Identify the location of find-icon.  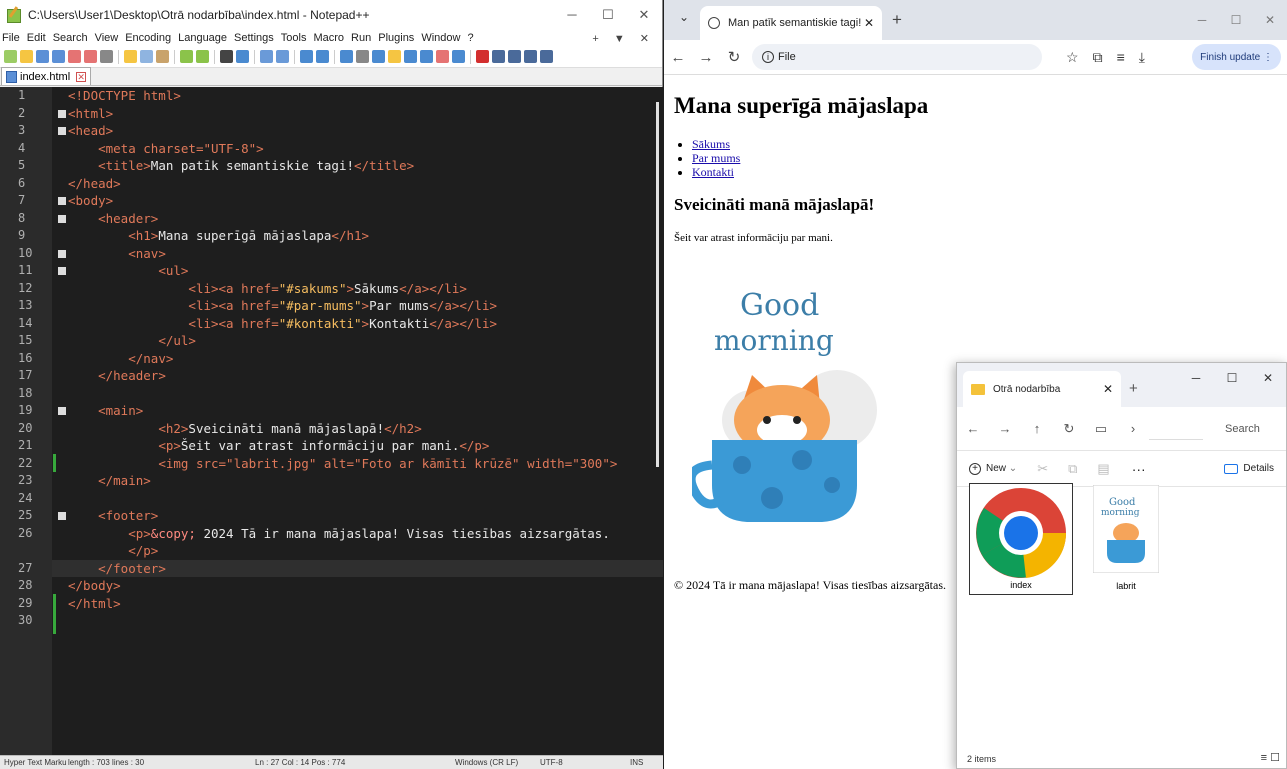
(226, 56).